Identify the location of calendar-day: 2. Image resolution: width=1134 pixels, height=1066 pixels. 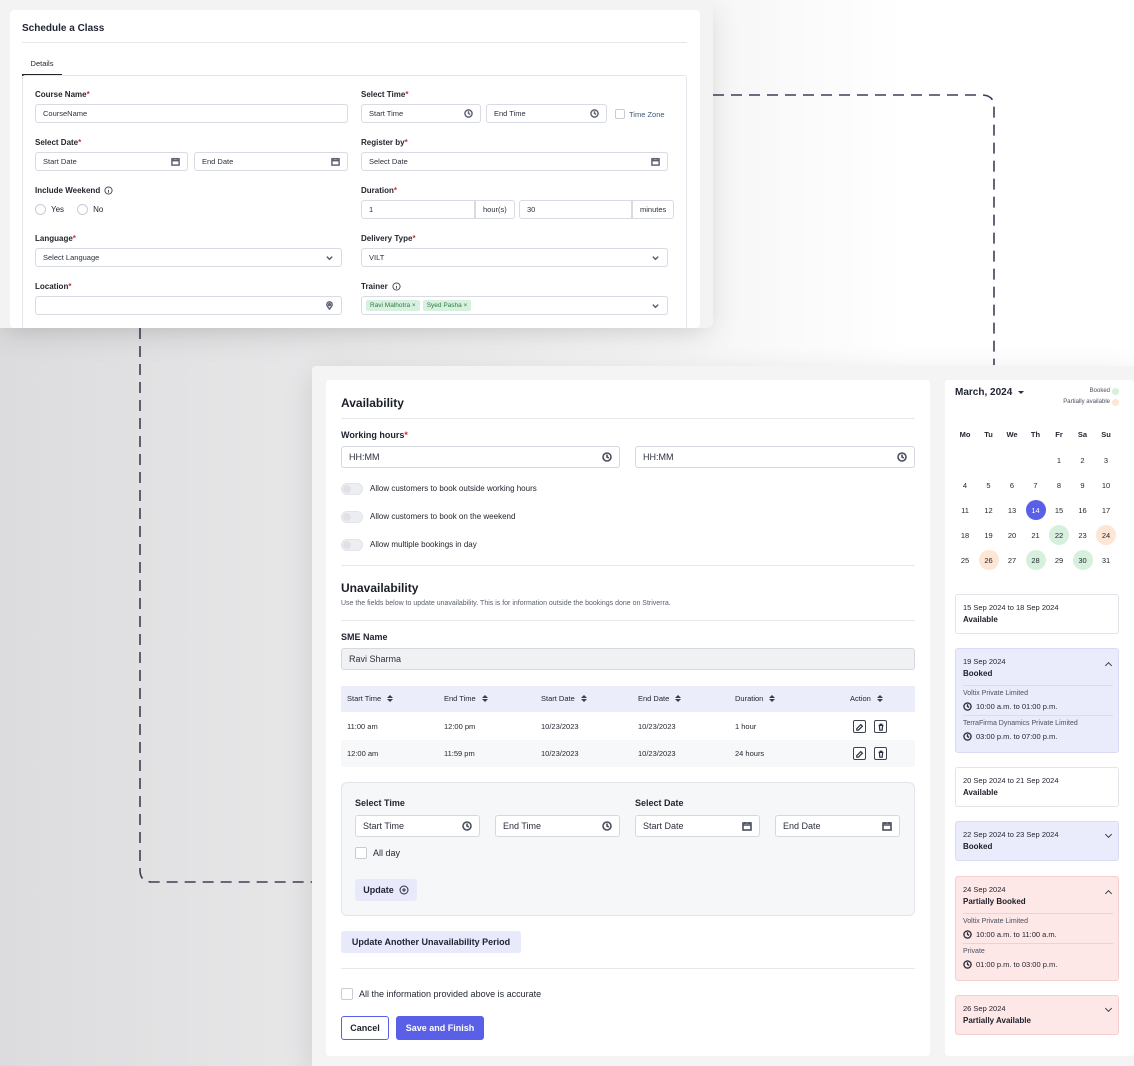
(1083, 460).